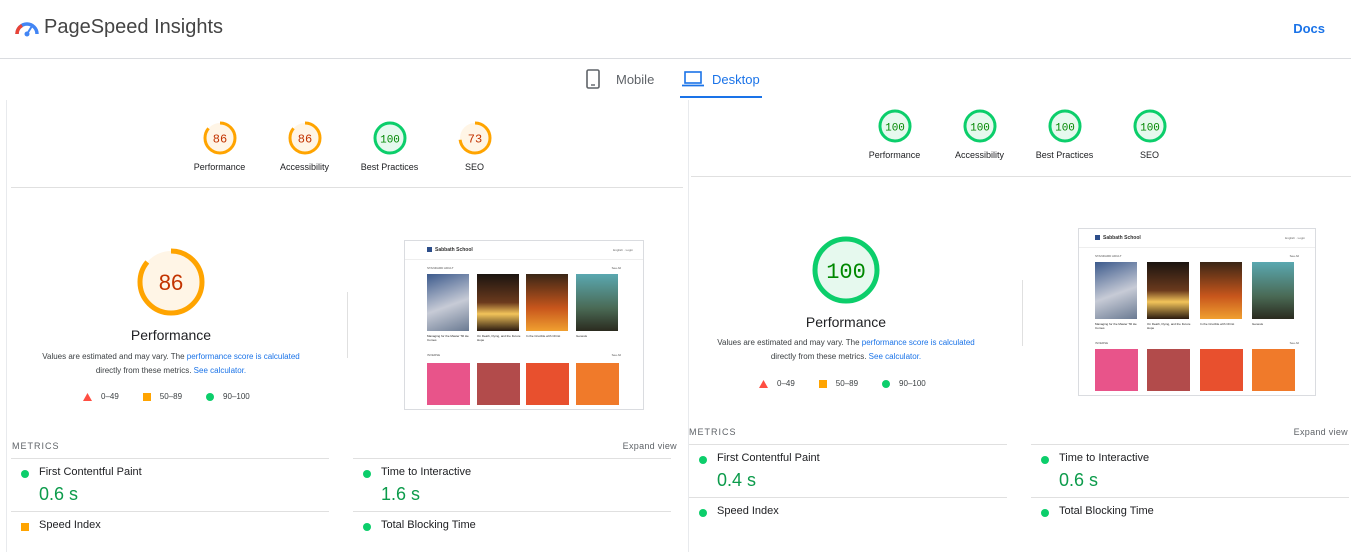  I want to click on tab-mobile: Mobile, so click(620, 79).